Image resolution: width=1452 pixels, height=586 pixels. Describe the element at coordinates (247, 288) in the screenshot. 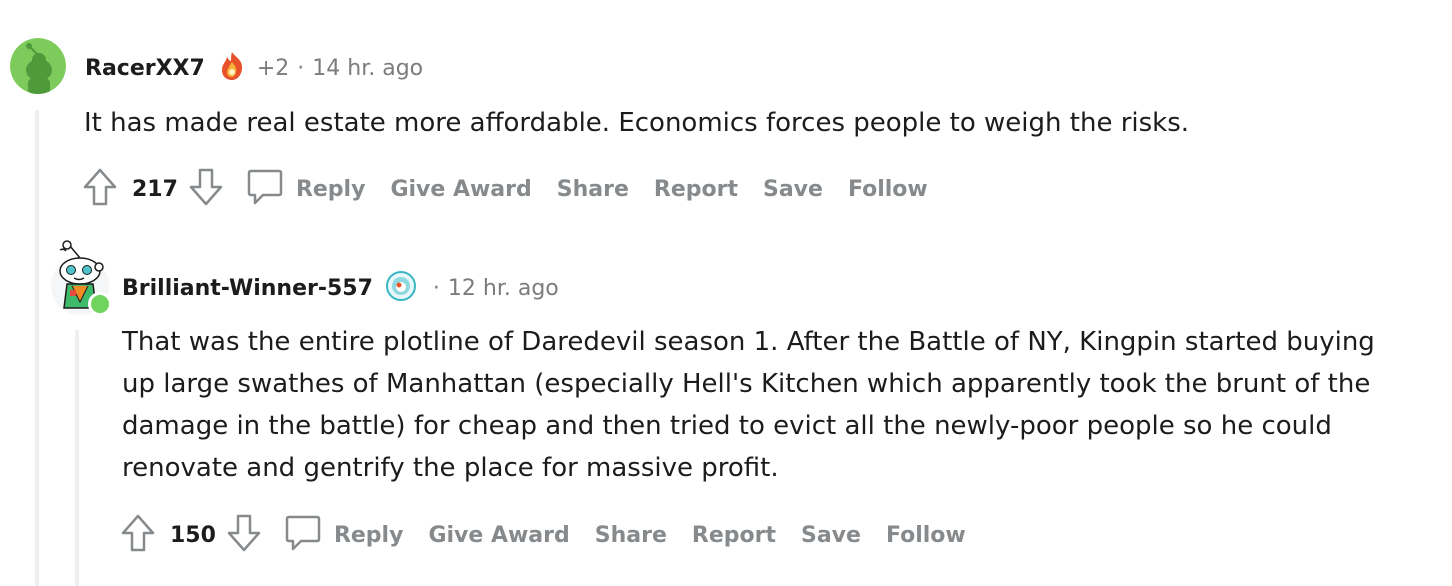

I see `username: Brilliant-Winner-557` at that location.